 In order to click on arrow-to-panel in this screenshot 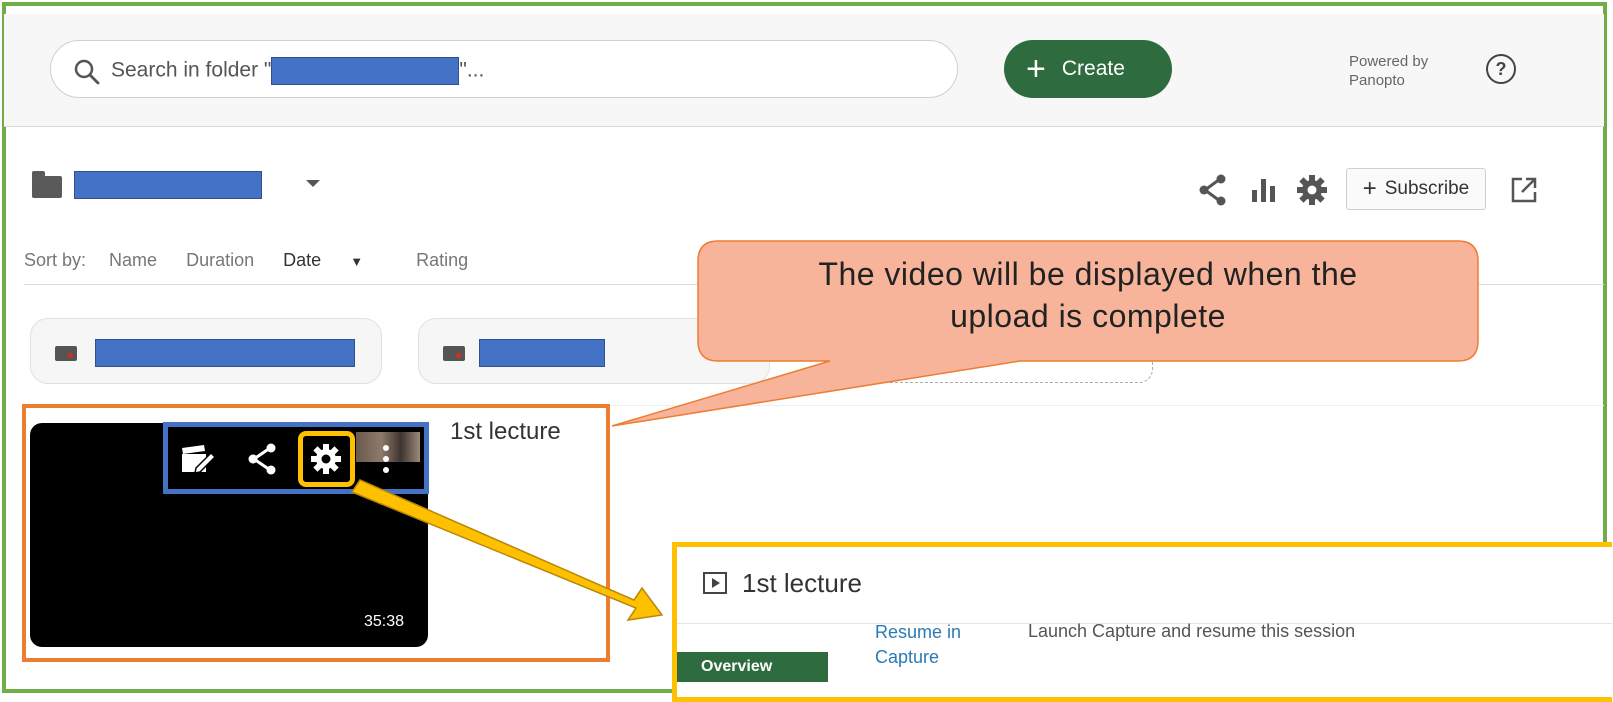, I will do `click(507, 550)`.